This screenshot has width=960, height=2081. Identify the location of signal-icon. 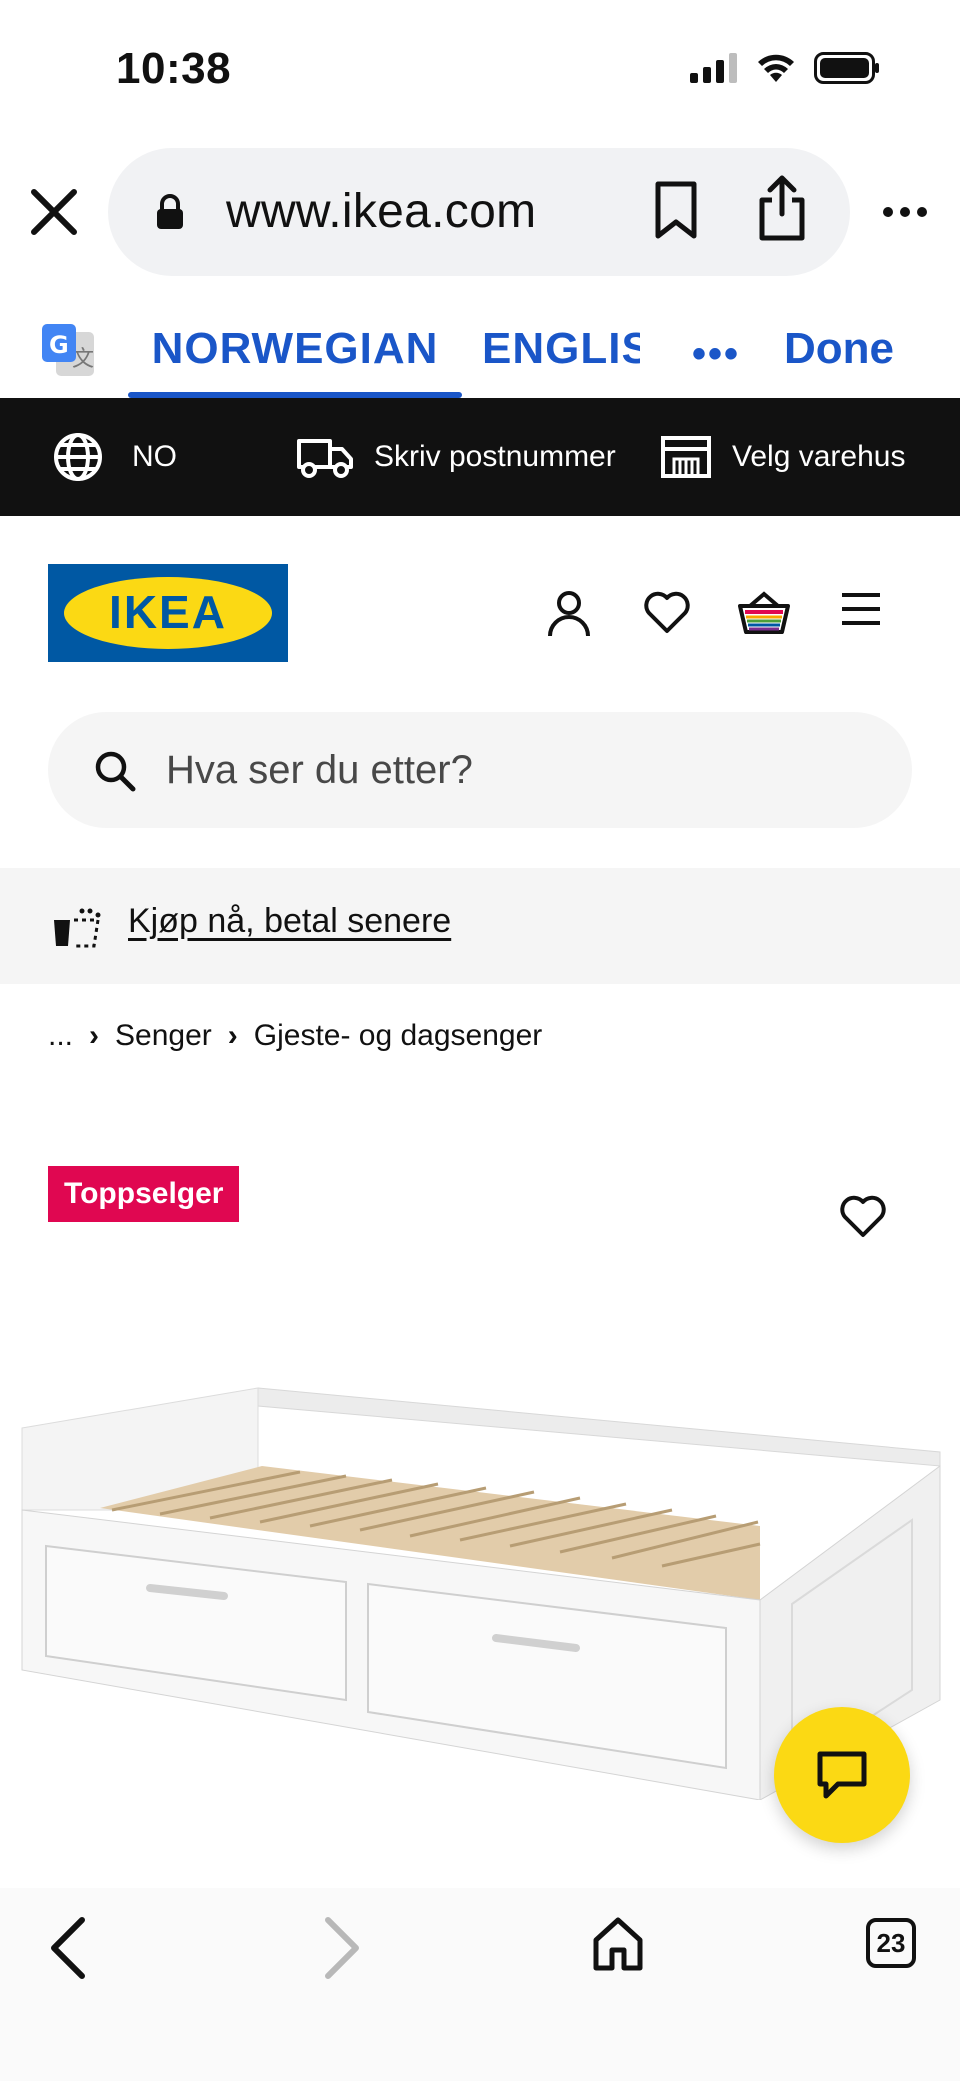
(713, 68).